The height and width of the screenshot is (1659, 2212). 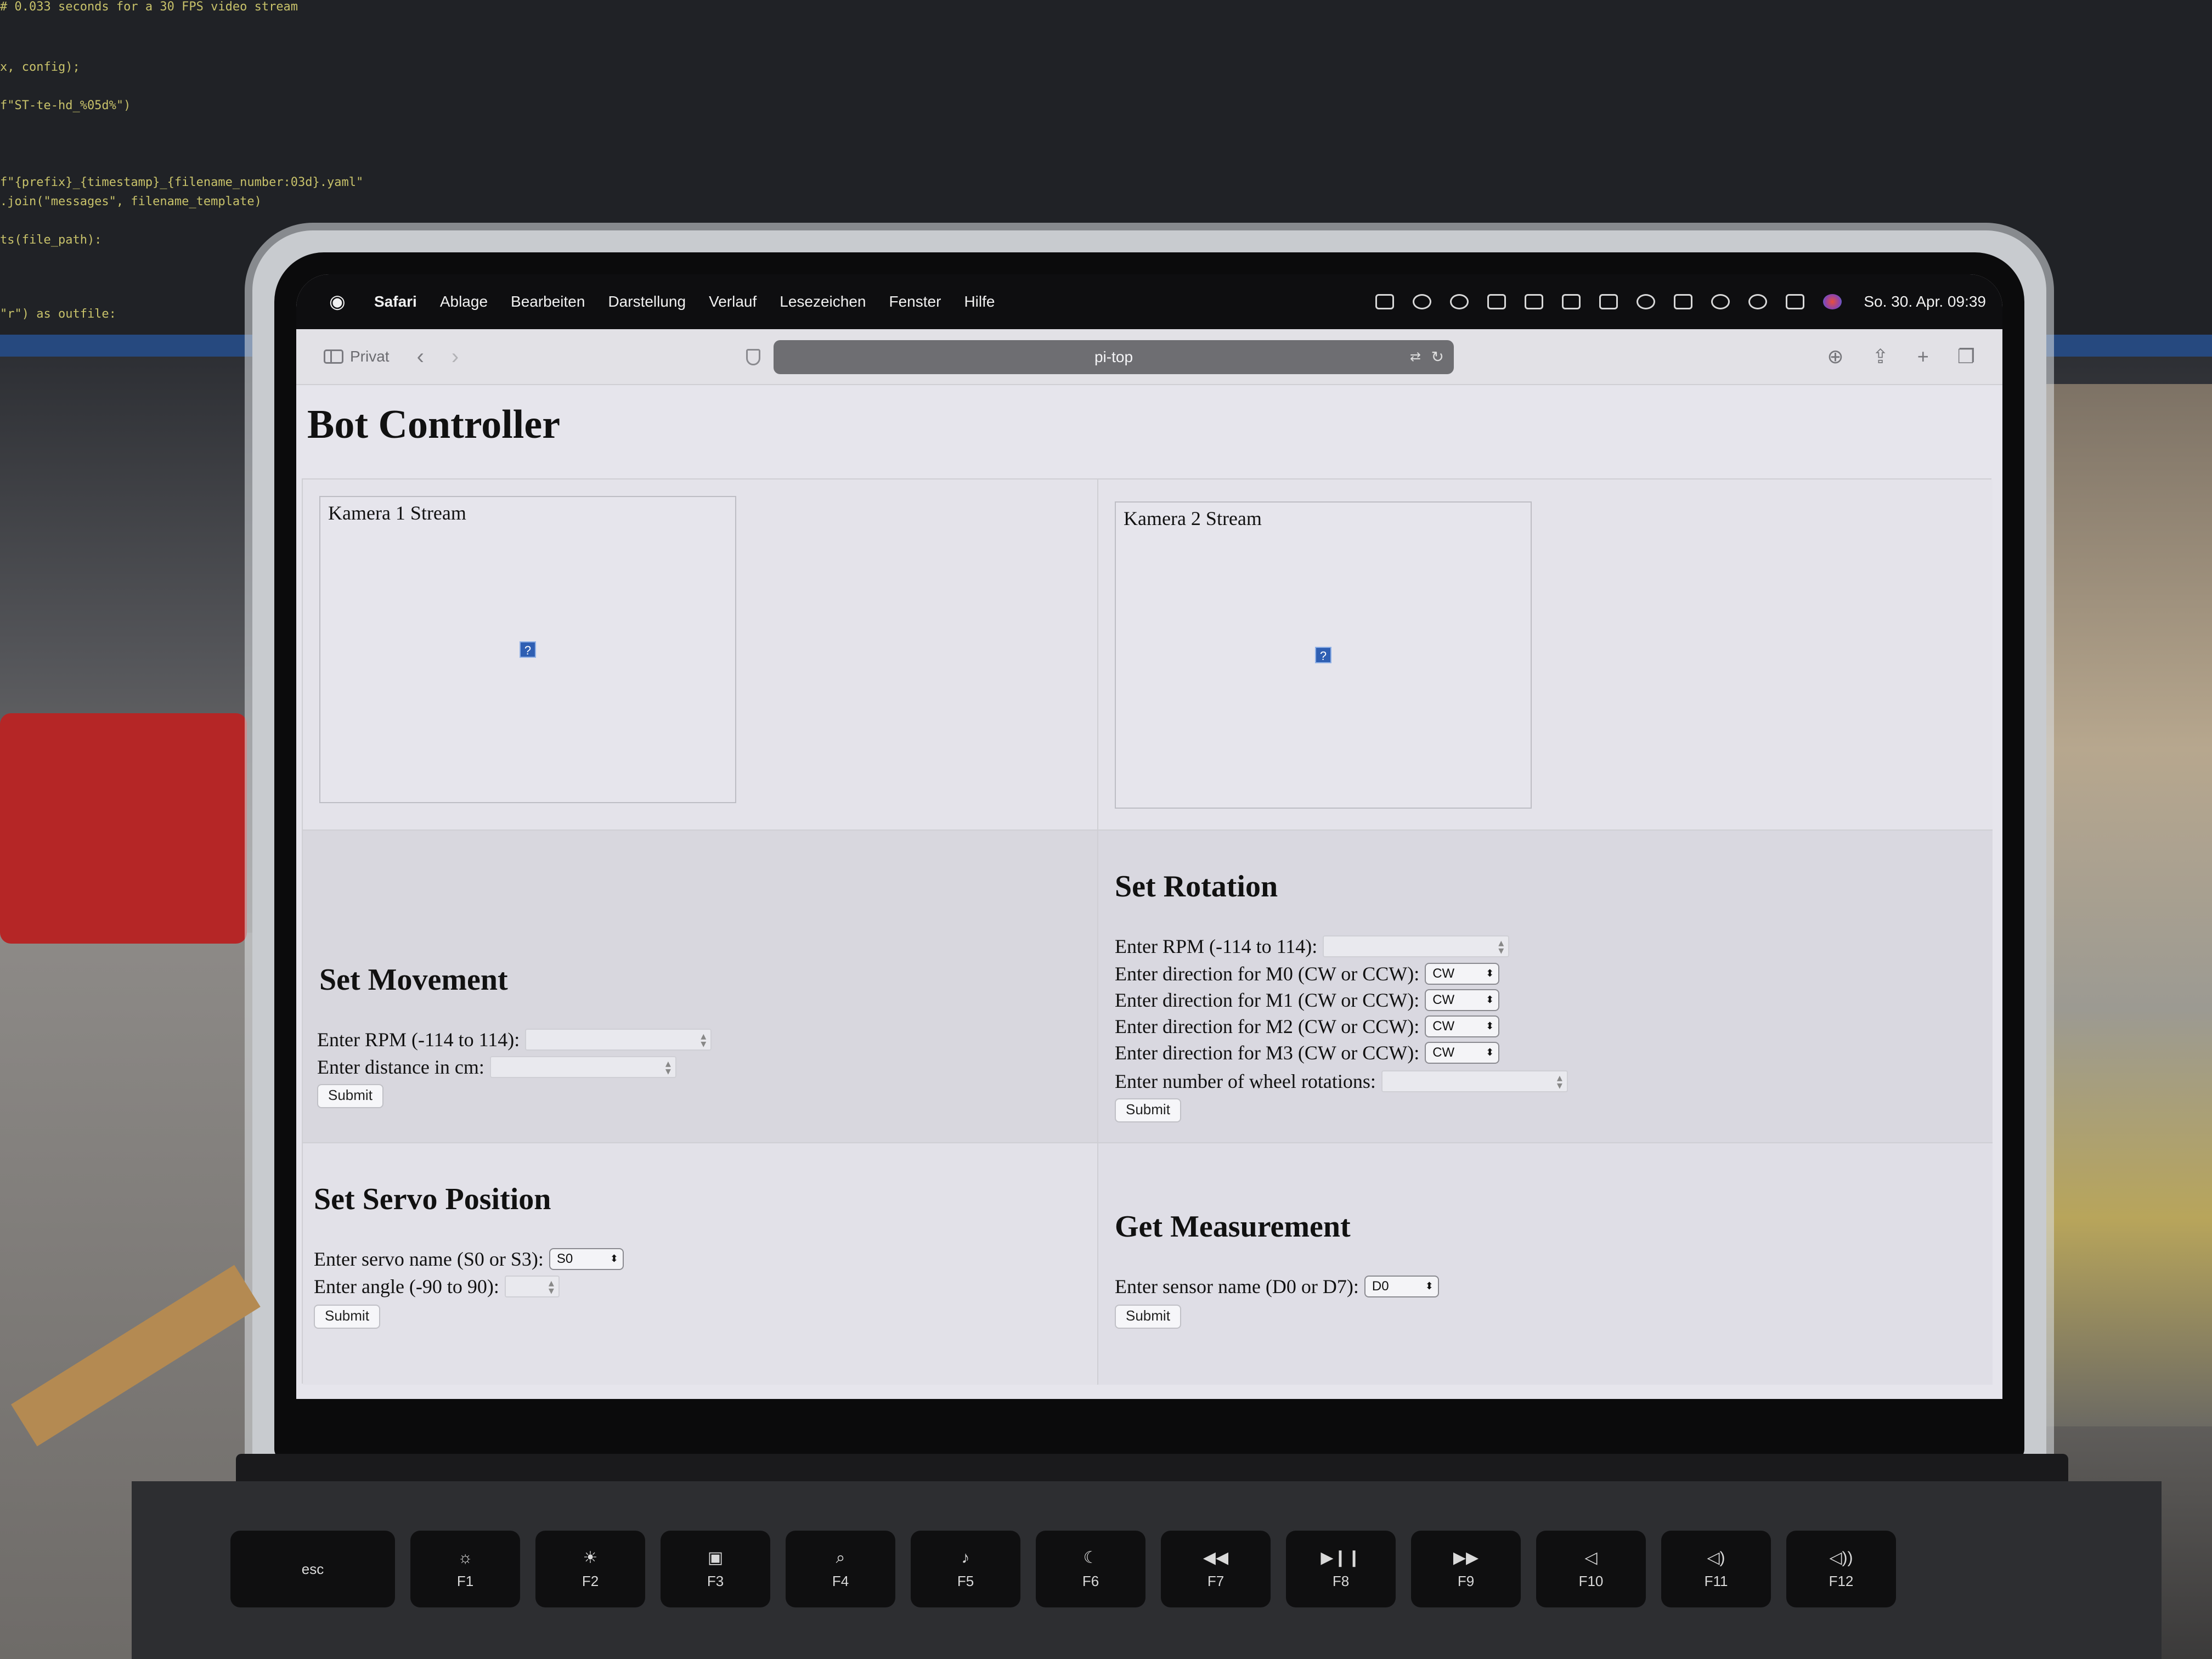 What do you see at coordinates (1572, 301) in the screenshot?
I see `bed-icon` at bounding box center [1572, 301].